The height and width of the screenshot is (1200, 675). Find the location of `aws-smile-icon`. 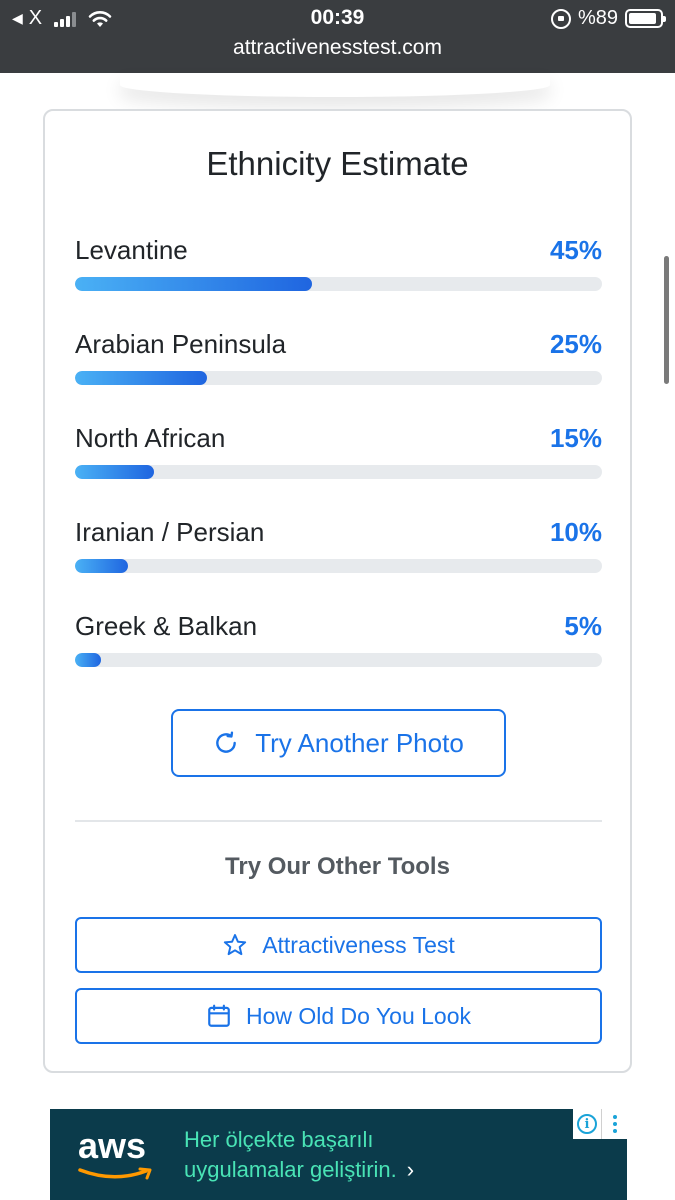

aws-smile-icon is located at coordinates (115, 1173).